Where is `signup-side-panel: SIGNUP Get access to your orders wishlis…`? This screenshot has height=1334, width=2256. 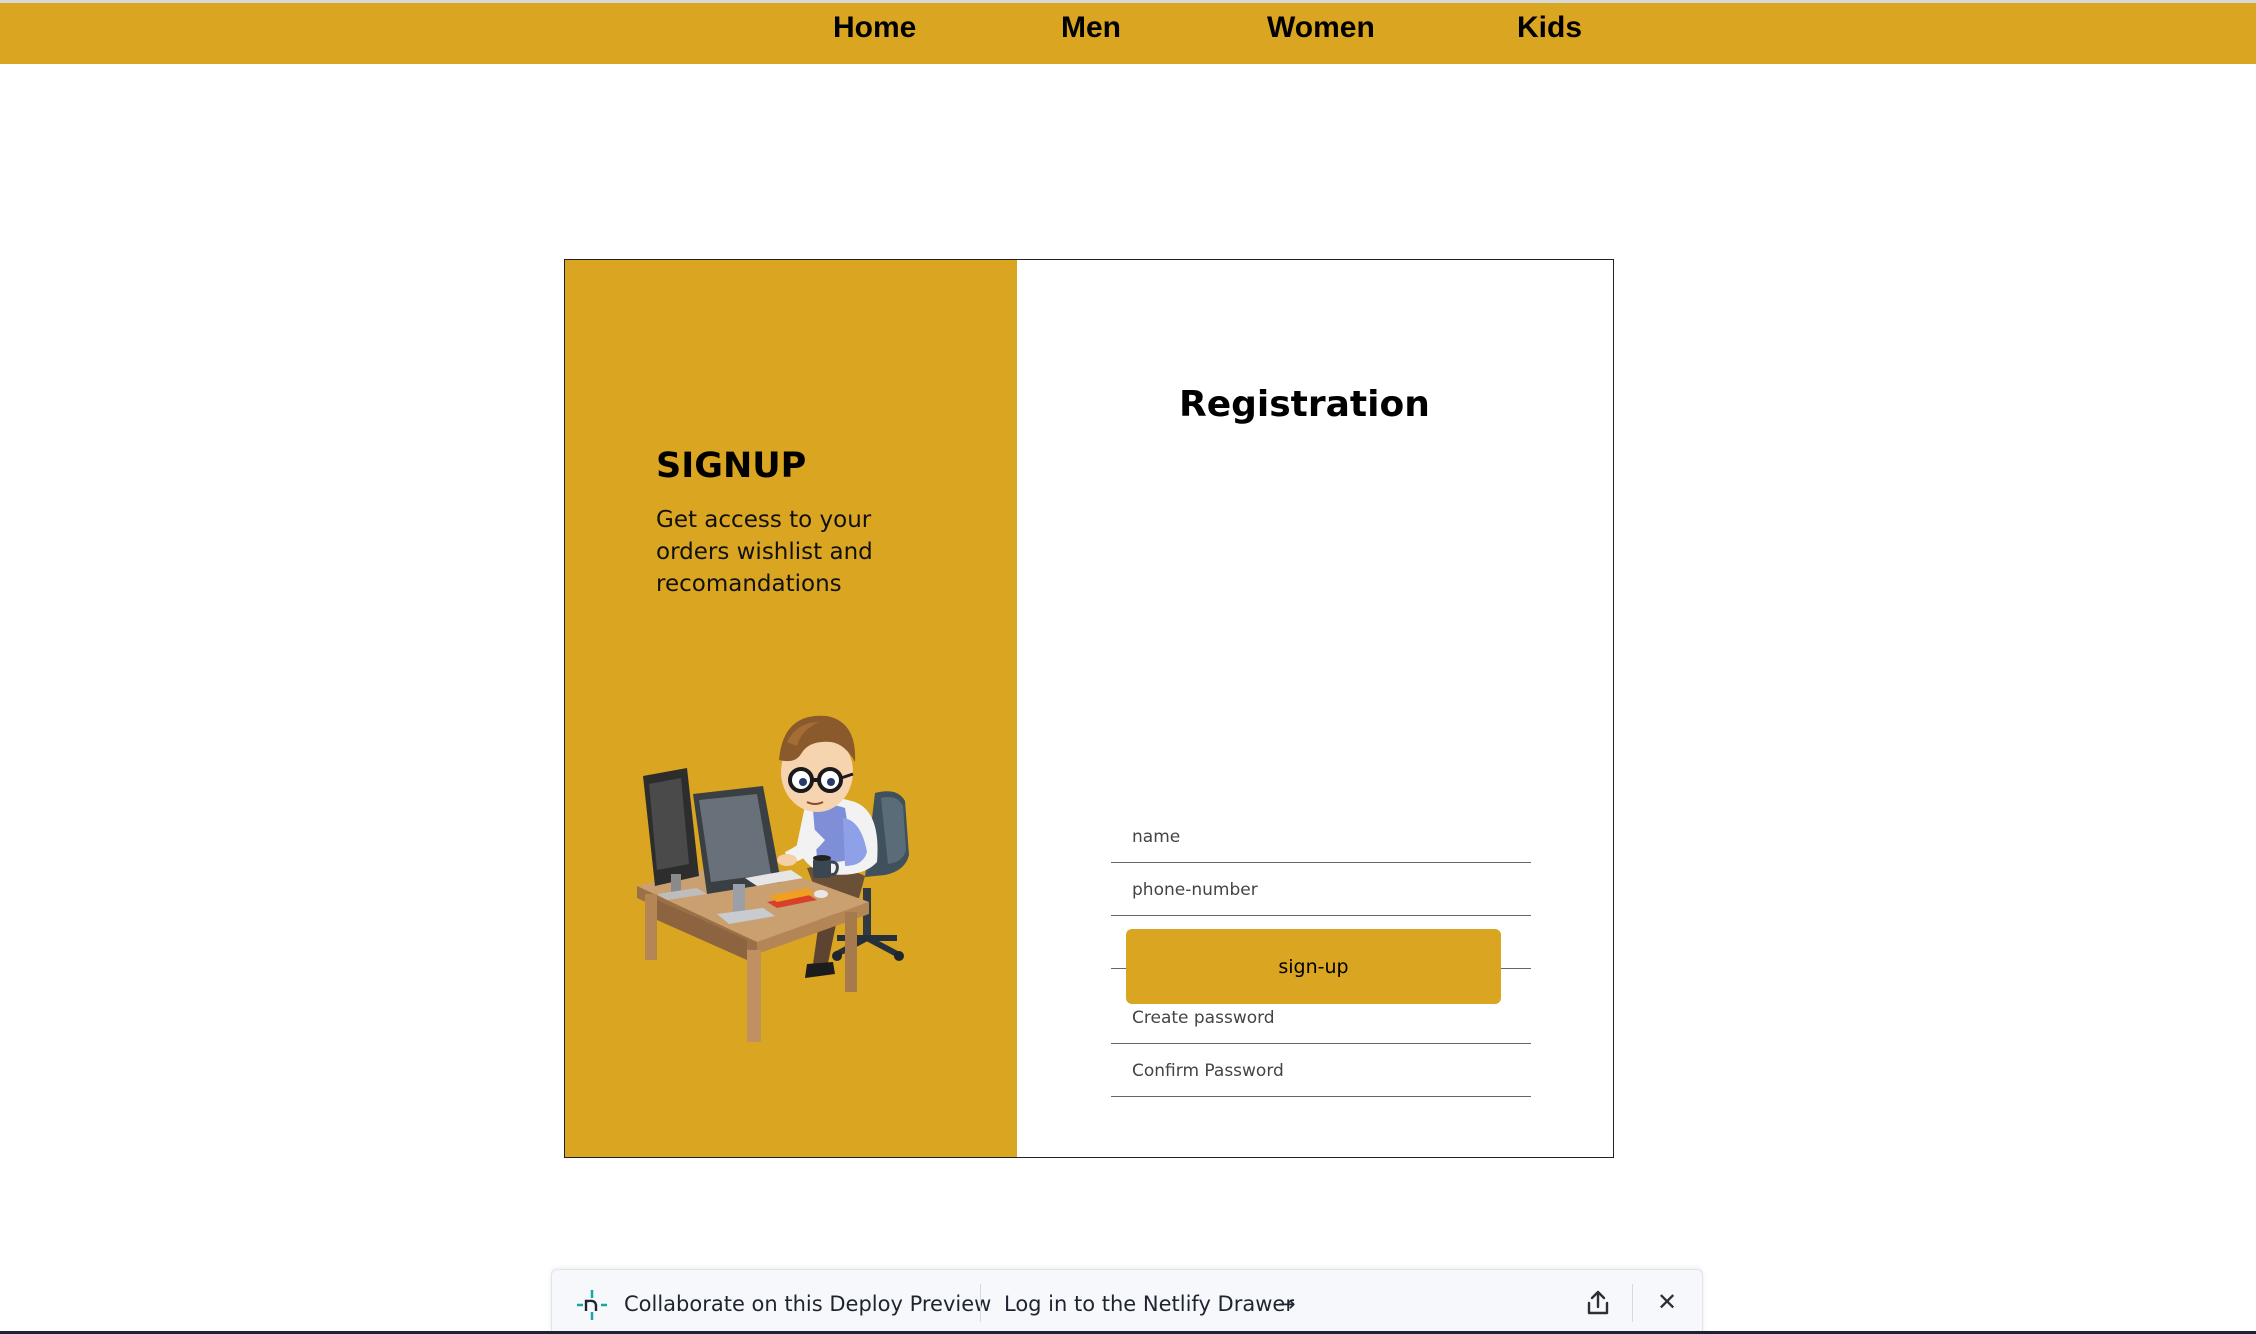 signup-side-panel: SIGNUP Get access to your orders wishlis… is located at coordinates (791, 708).